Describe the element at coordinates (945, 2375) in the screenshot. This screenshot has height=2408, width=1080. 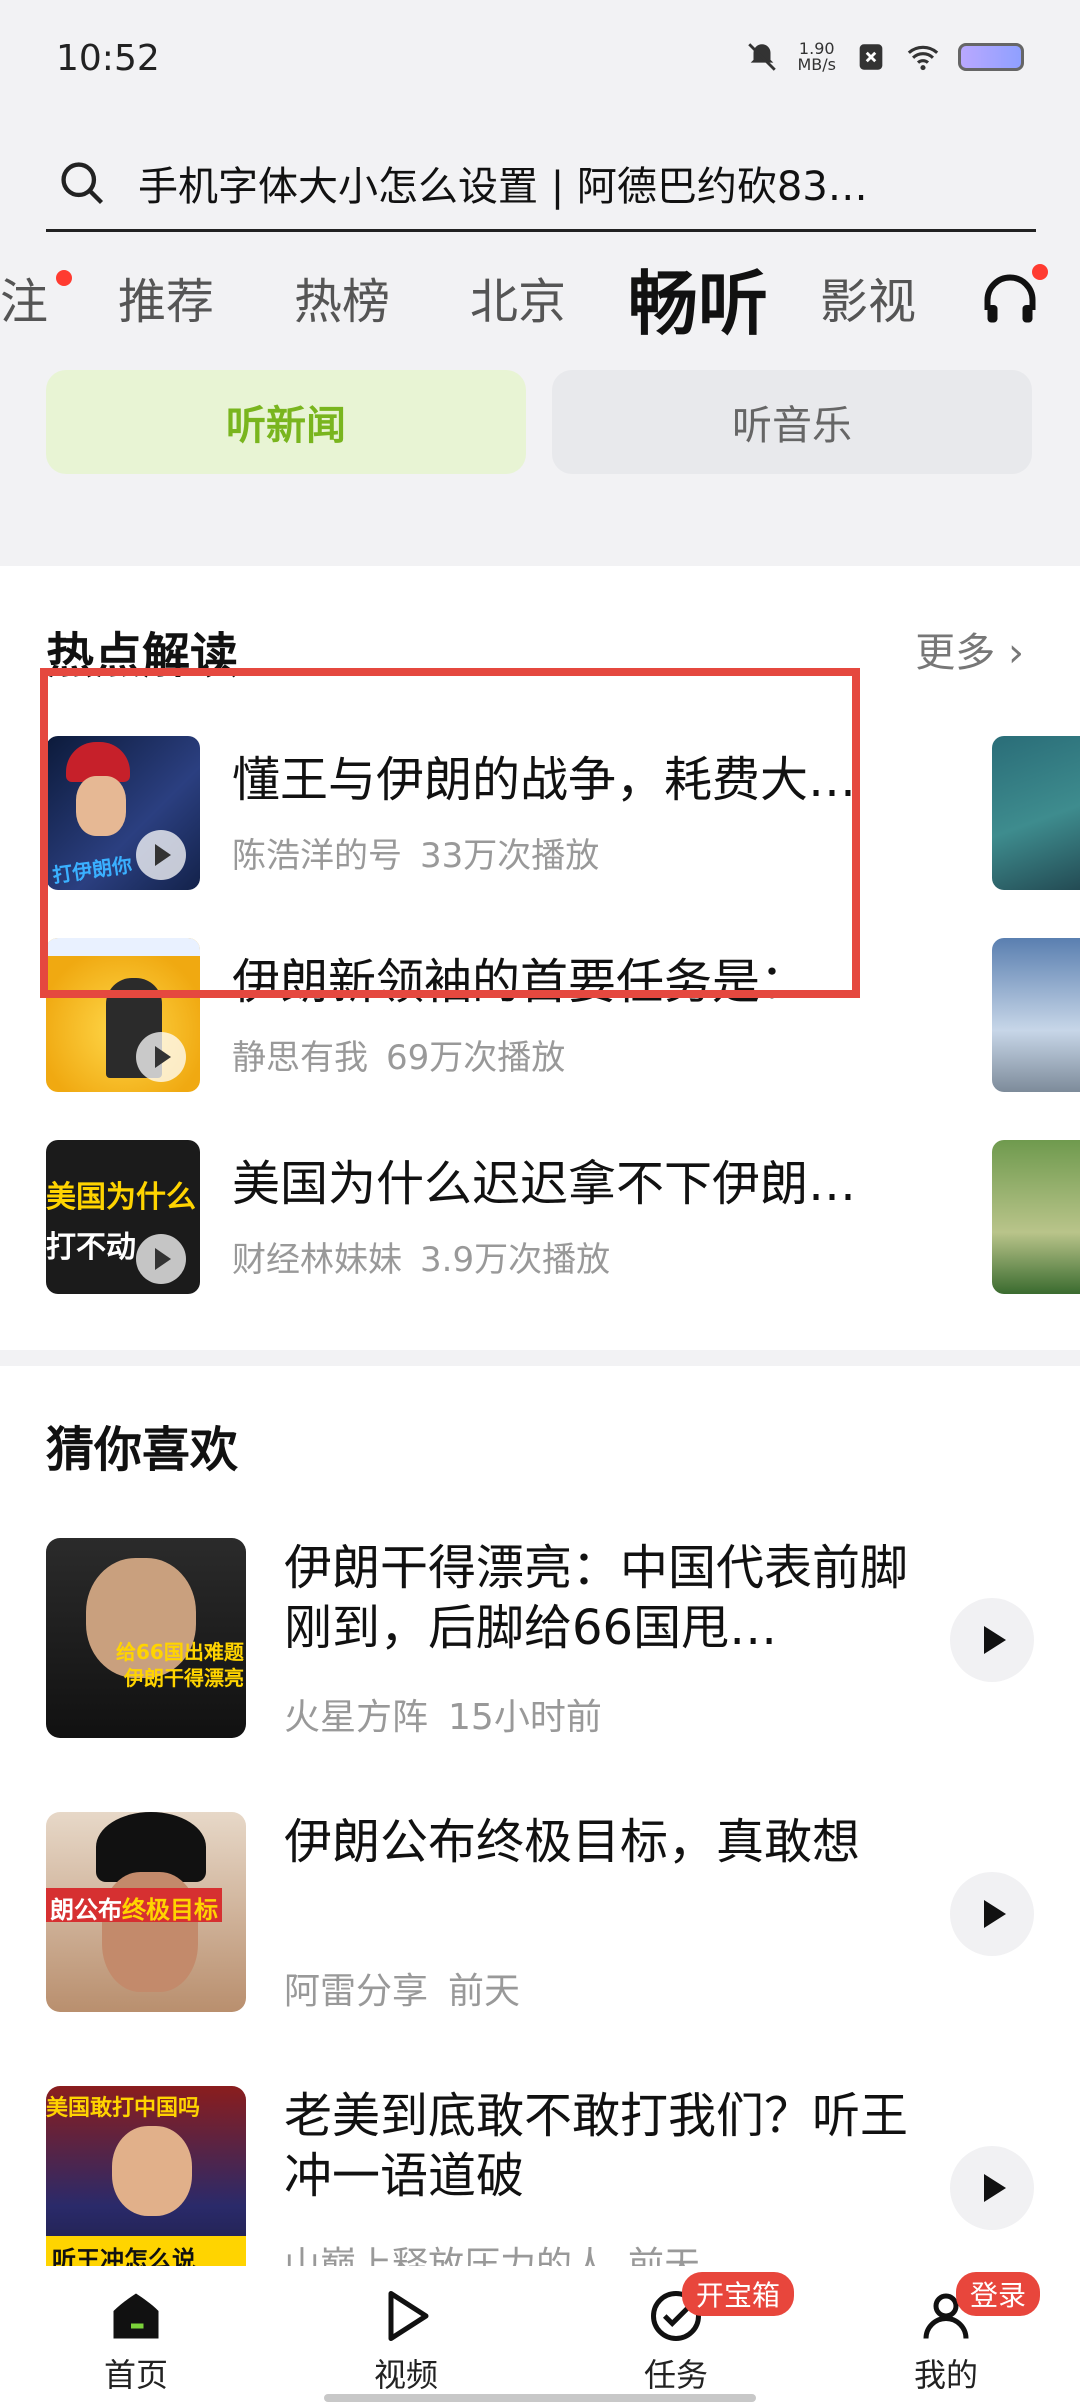
I see `nav-mine-label: 我的` at that location.